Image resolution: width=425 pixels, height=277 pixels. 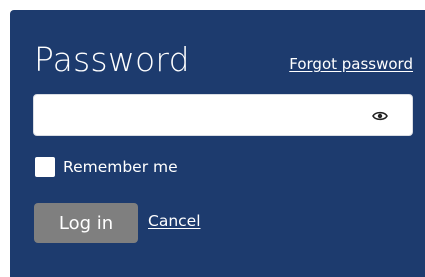 What do you see at coordinates (380, 115) in the screenshot?
I see `eye-icon` at bounding box center [380, 115].